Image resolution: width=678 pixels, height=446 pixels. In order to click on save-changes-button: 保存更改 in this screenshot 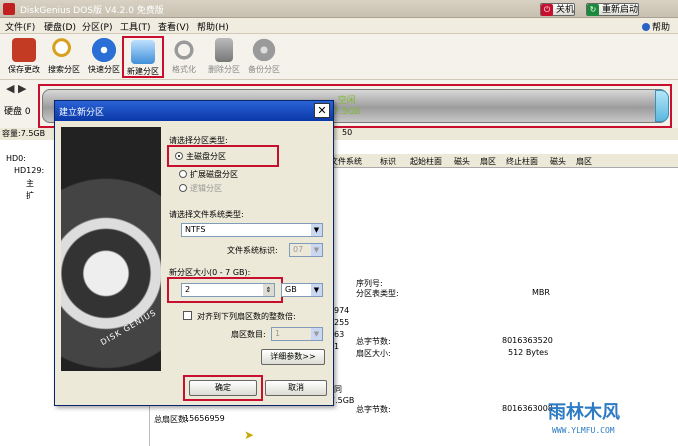, I will do `click(24, 57)`.